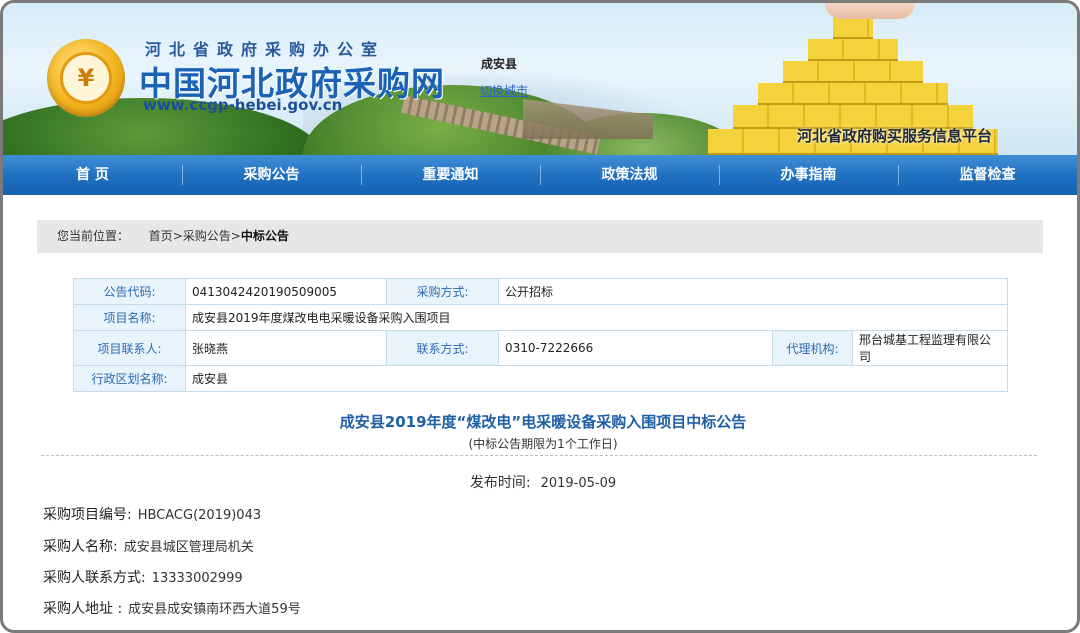 Image resolution: width=1080 pixels, height=633 pixels. Describe the element at coordinates (442, 291) in the screenshot. I see `method-label: 采购方式:` at that location.